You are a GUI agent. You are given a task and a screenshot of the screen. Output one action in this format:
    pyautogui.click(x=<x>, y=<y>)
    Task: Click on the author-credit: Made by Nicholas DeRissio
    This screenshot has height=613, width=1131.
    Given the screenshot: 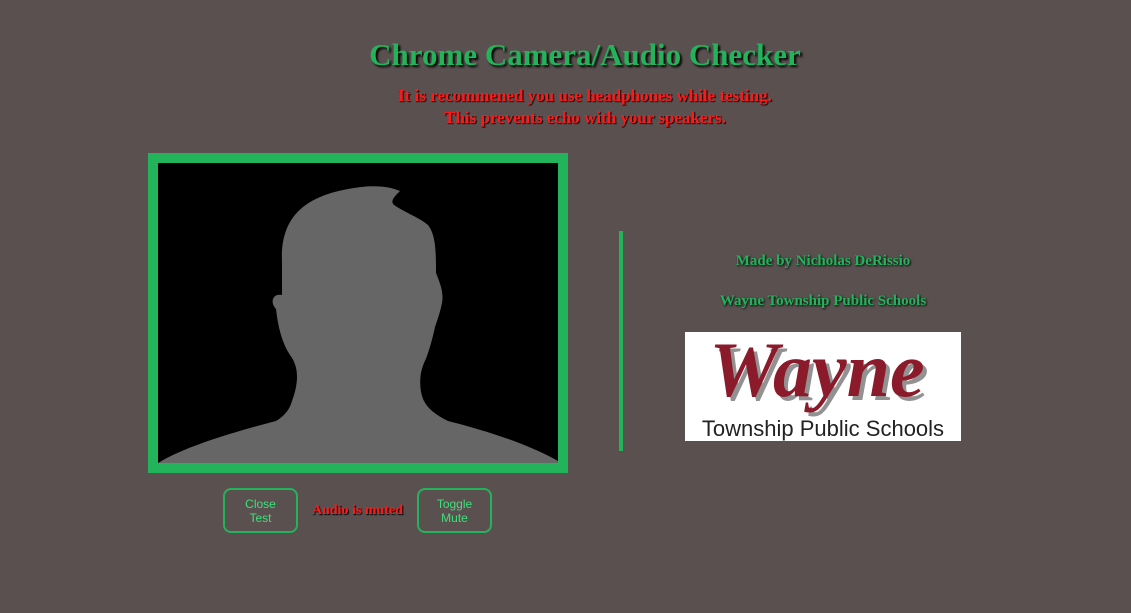 What is the action you would take?
    pyautogui.click(x=823, y=261)
    